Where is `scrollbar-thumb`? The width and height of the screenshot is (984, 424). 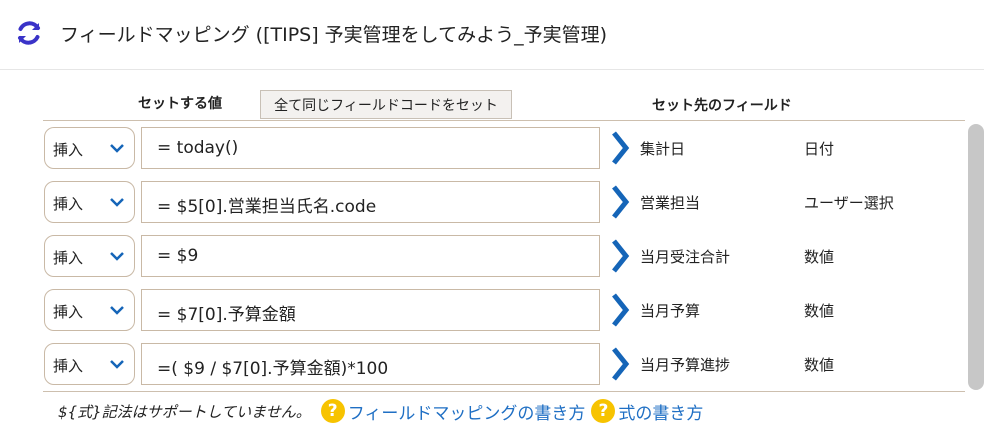
scrollbar-thumb is located at coordinates (976, 257).